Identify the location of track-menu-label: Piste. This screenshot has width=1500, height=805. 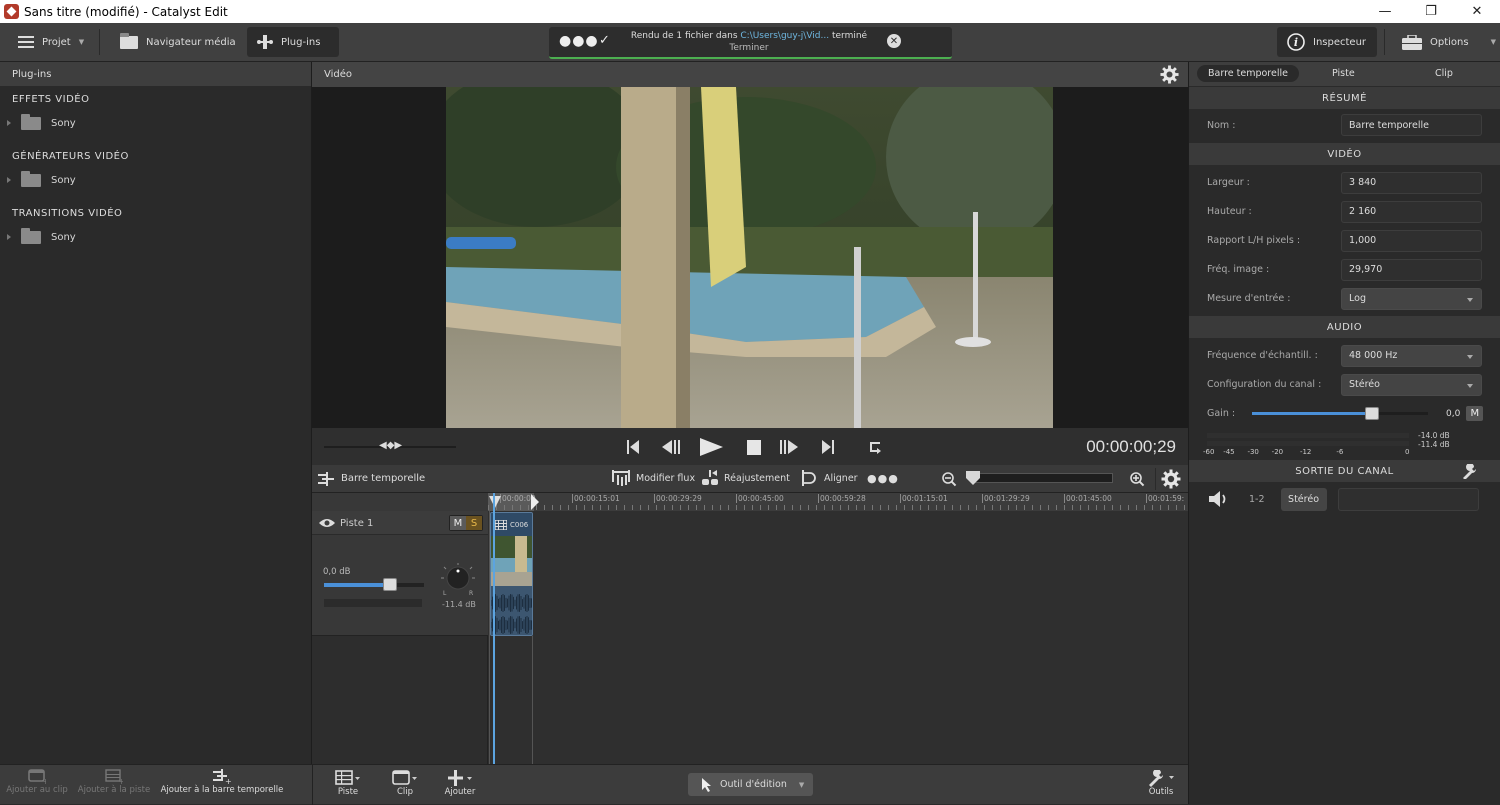
(348, 792).